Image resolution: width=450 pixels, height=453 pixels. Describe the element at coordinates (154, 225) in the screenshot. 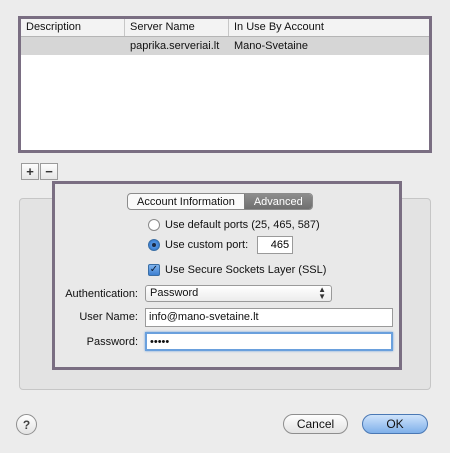

I see `default-ports-radio` at that location.